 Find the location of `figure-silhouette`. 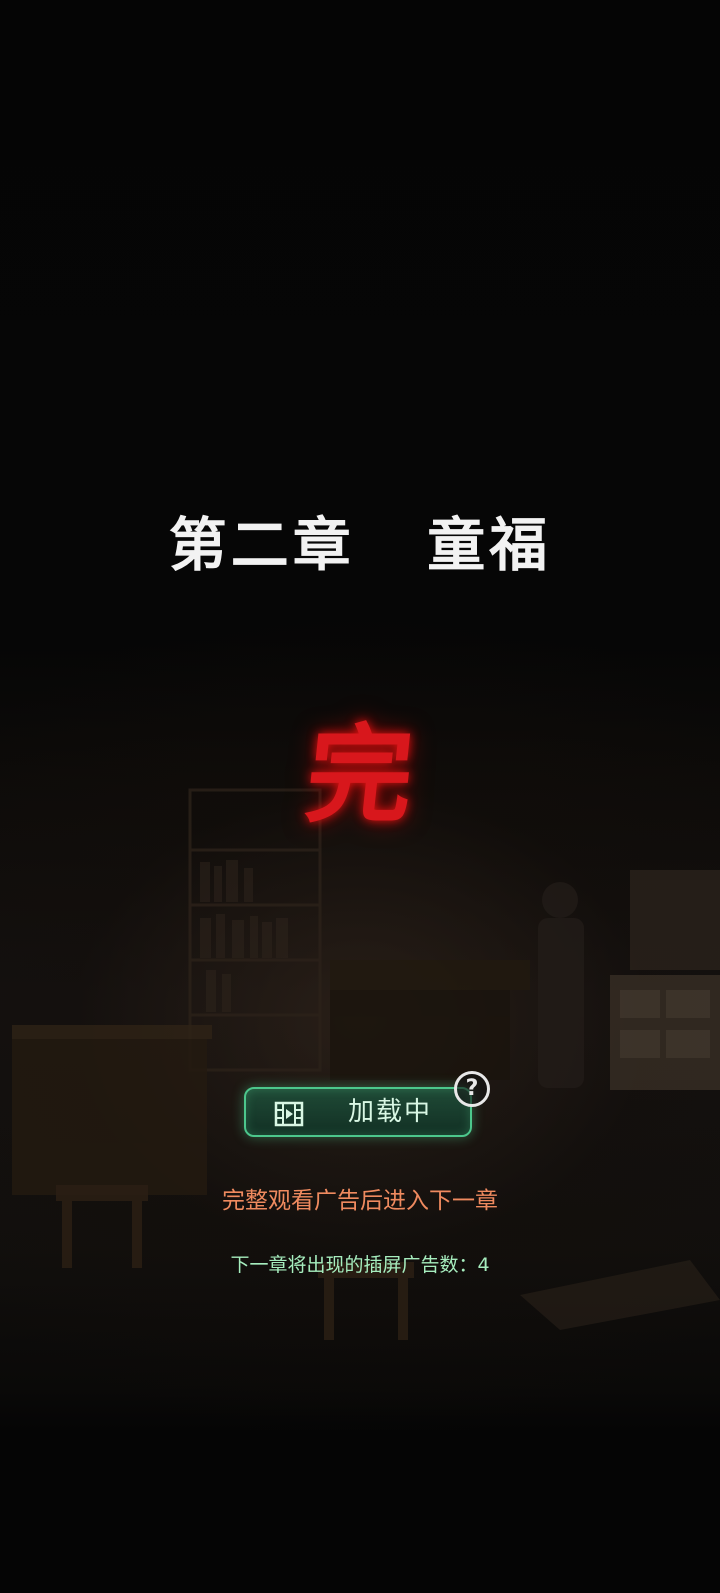

figure-silhouette is located at coordinates (561, 985).